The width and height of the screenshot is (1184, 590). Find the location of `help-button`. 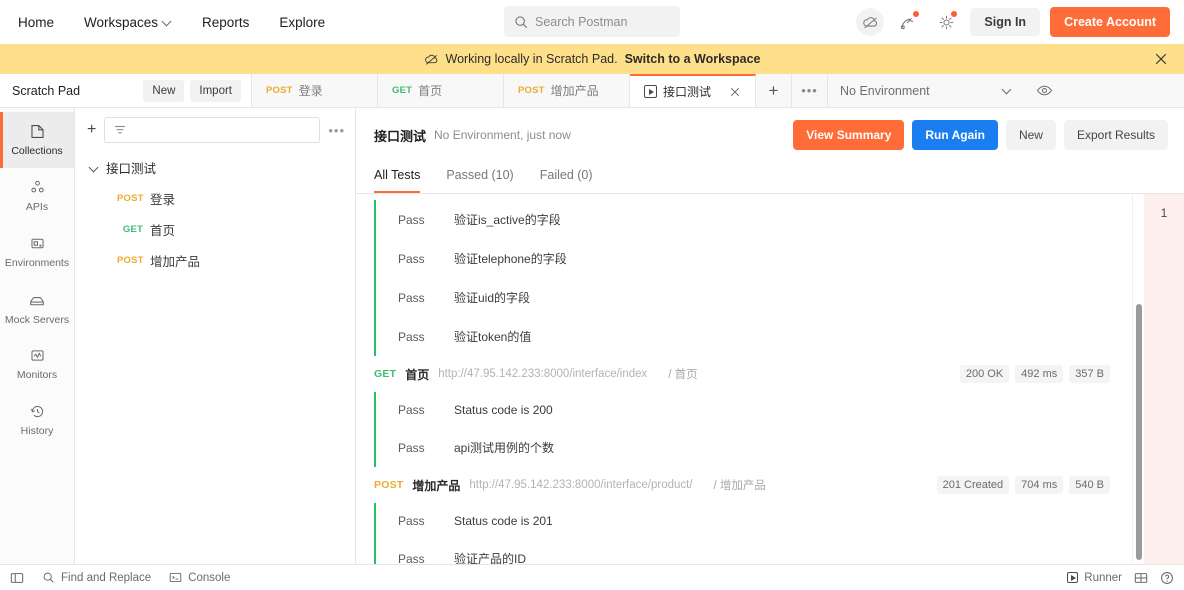

help-button is located at coordinates (1167, 578).